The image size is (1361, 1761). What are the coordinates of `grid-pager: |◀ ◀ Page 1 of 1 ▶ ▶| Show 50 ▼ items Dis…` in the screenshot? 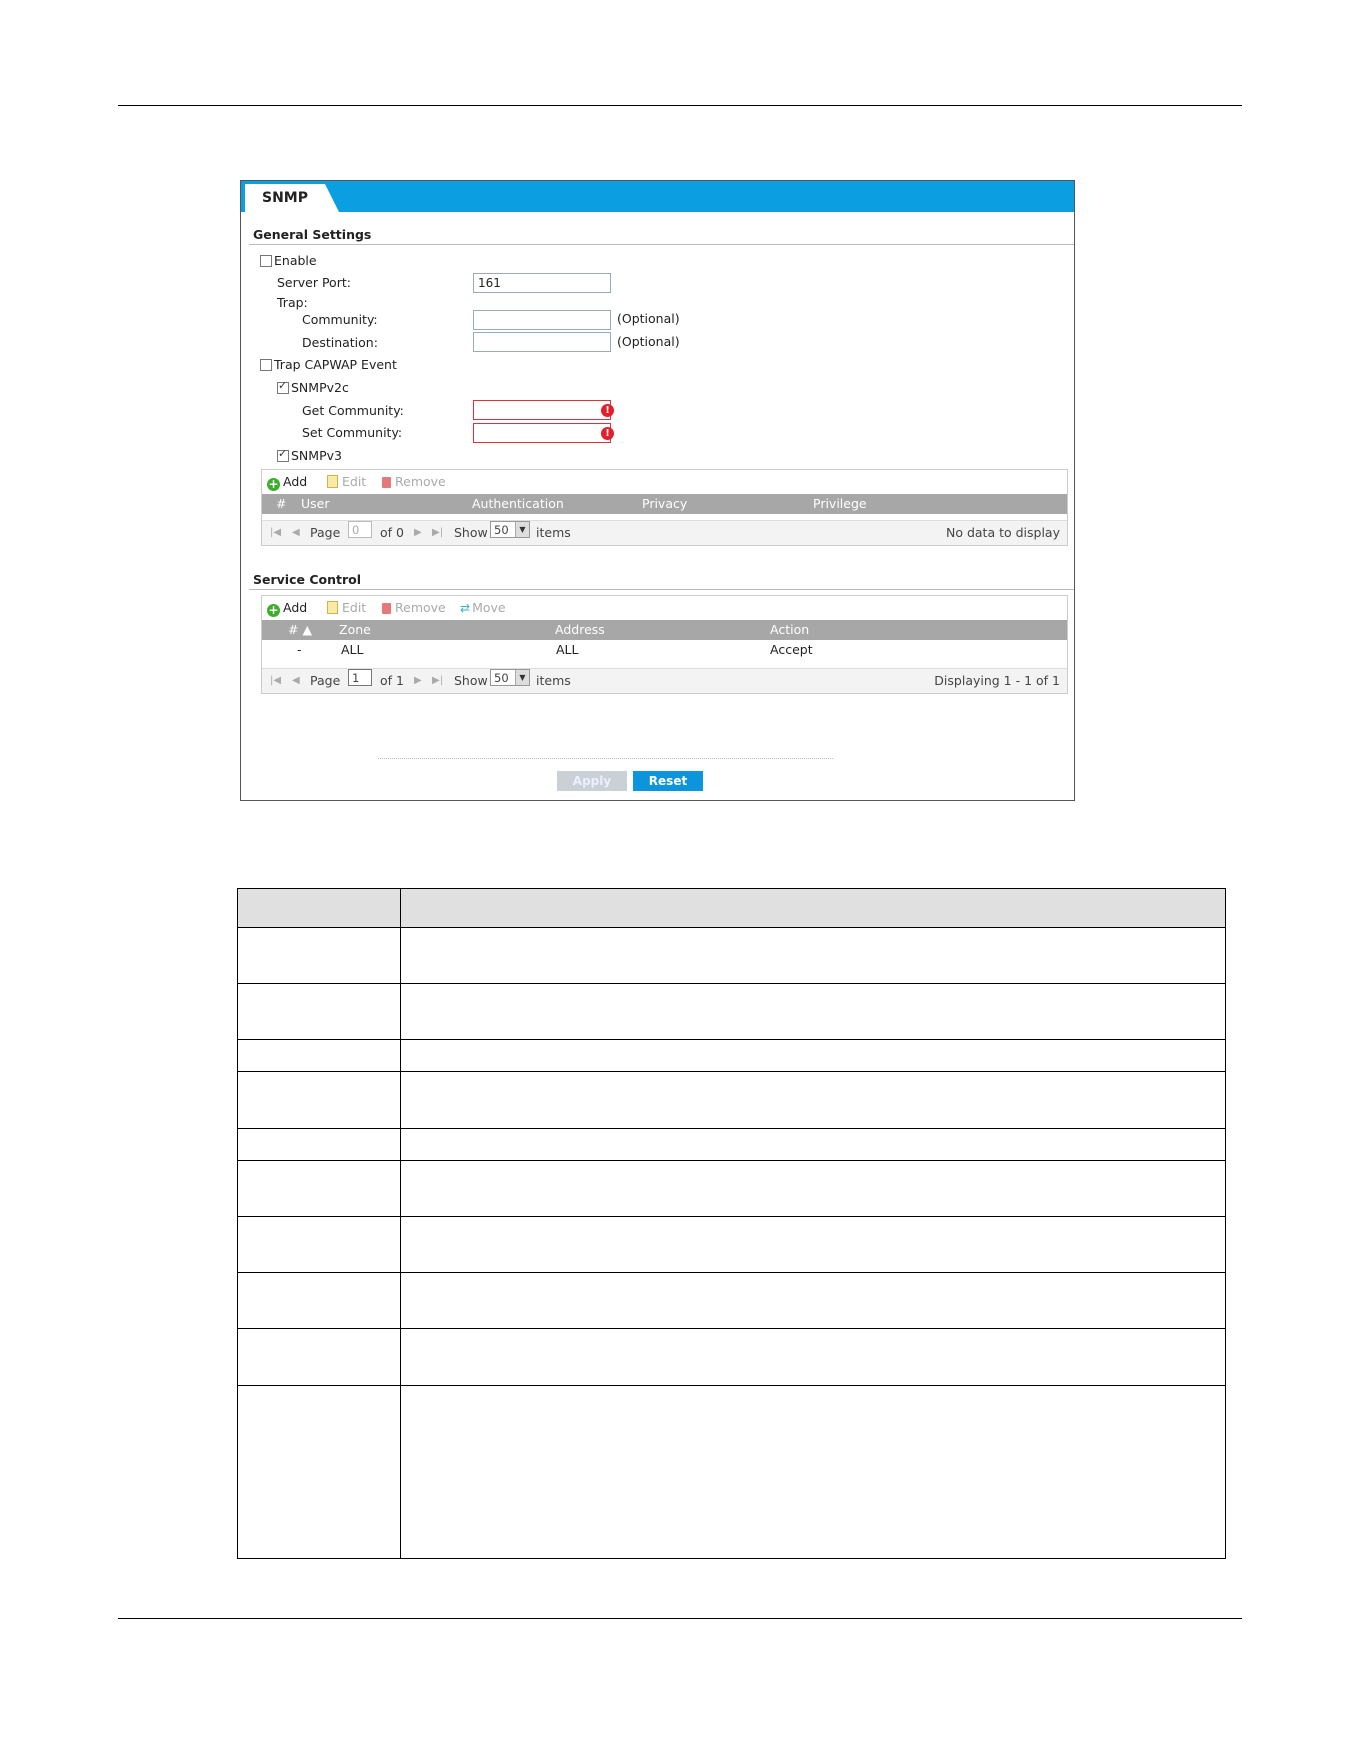 It's located at (664, 680).